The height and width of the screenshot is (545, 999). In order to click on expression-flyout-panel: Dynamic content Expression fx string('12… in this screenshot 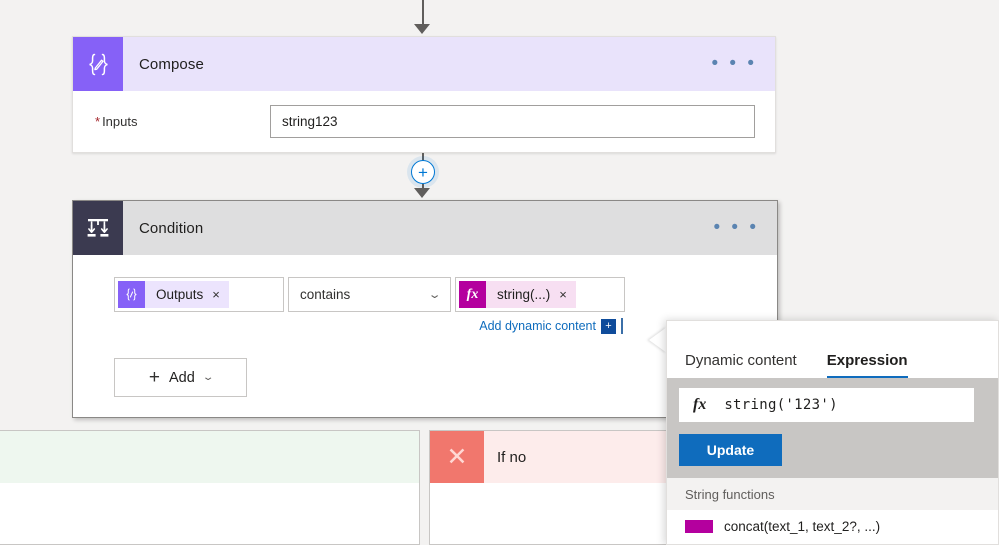, I will do `click(832, 432)`.